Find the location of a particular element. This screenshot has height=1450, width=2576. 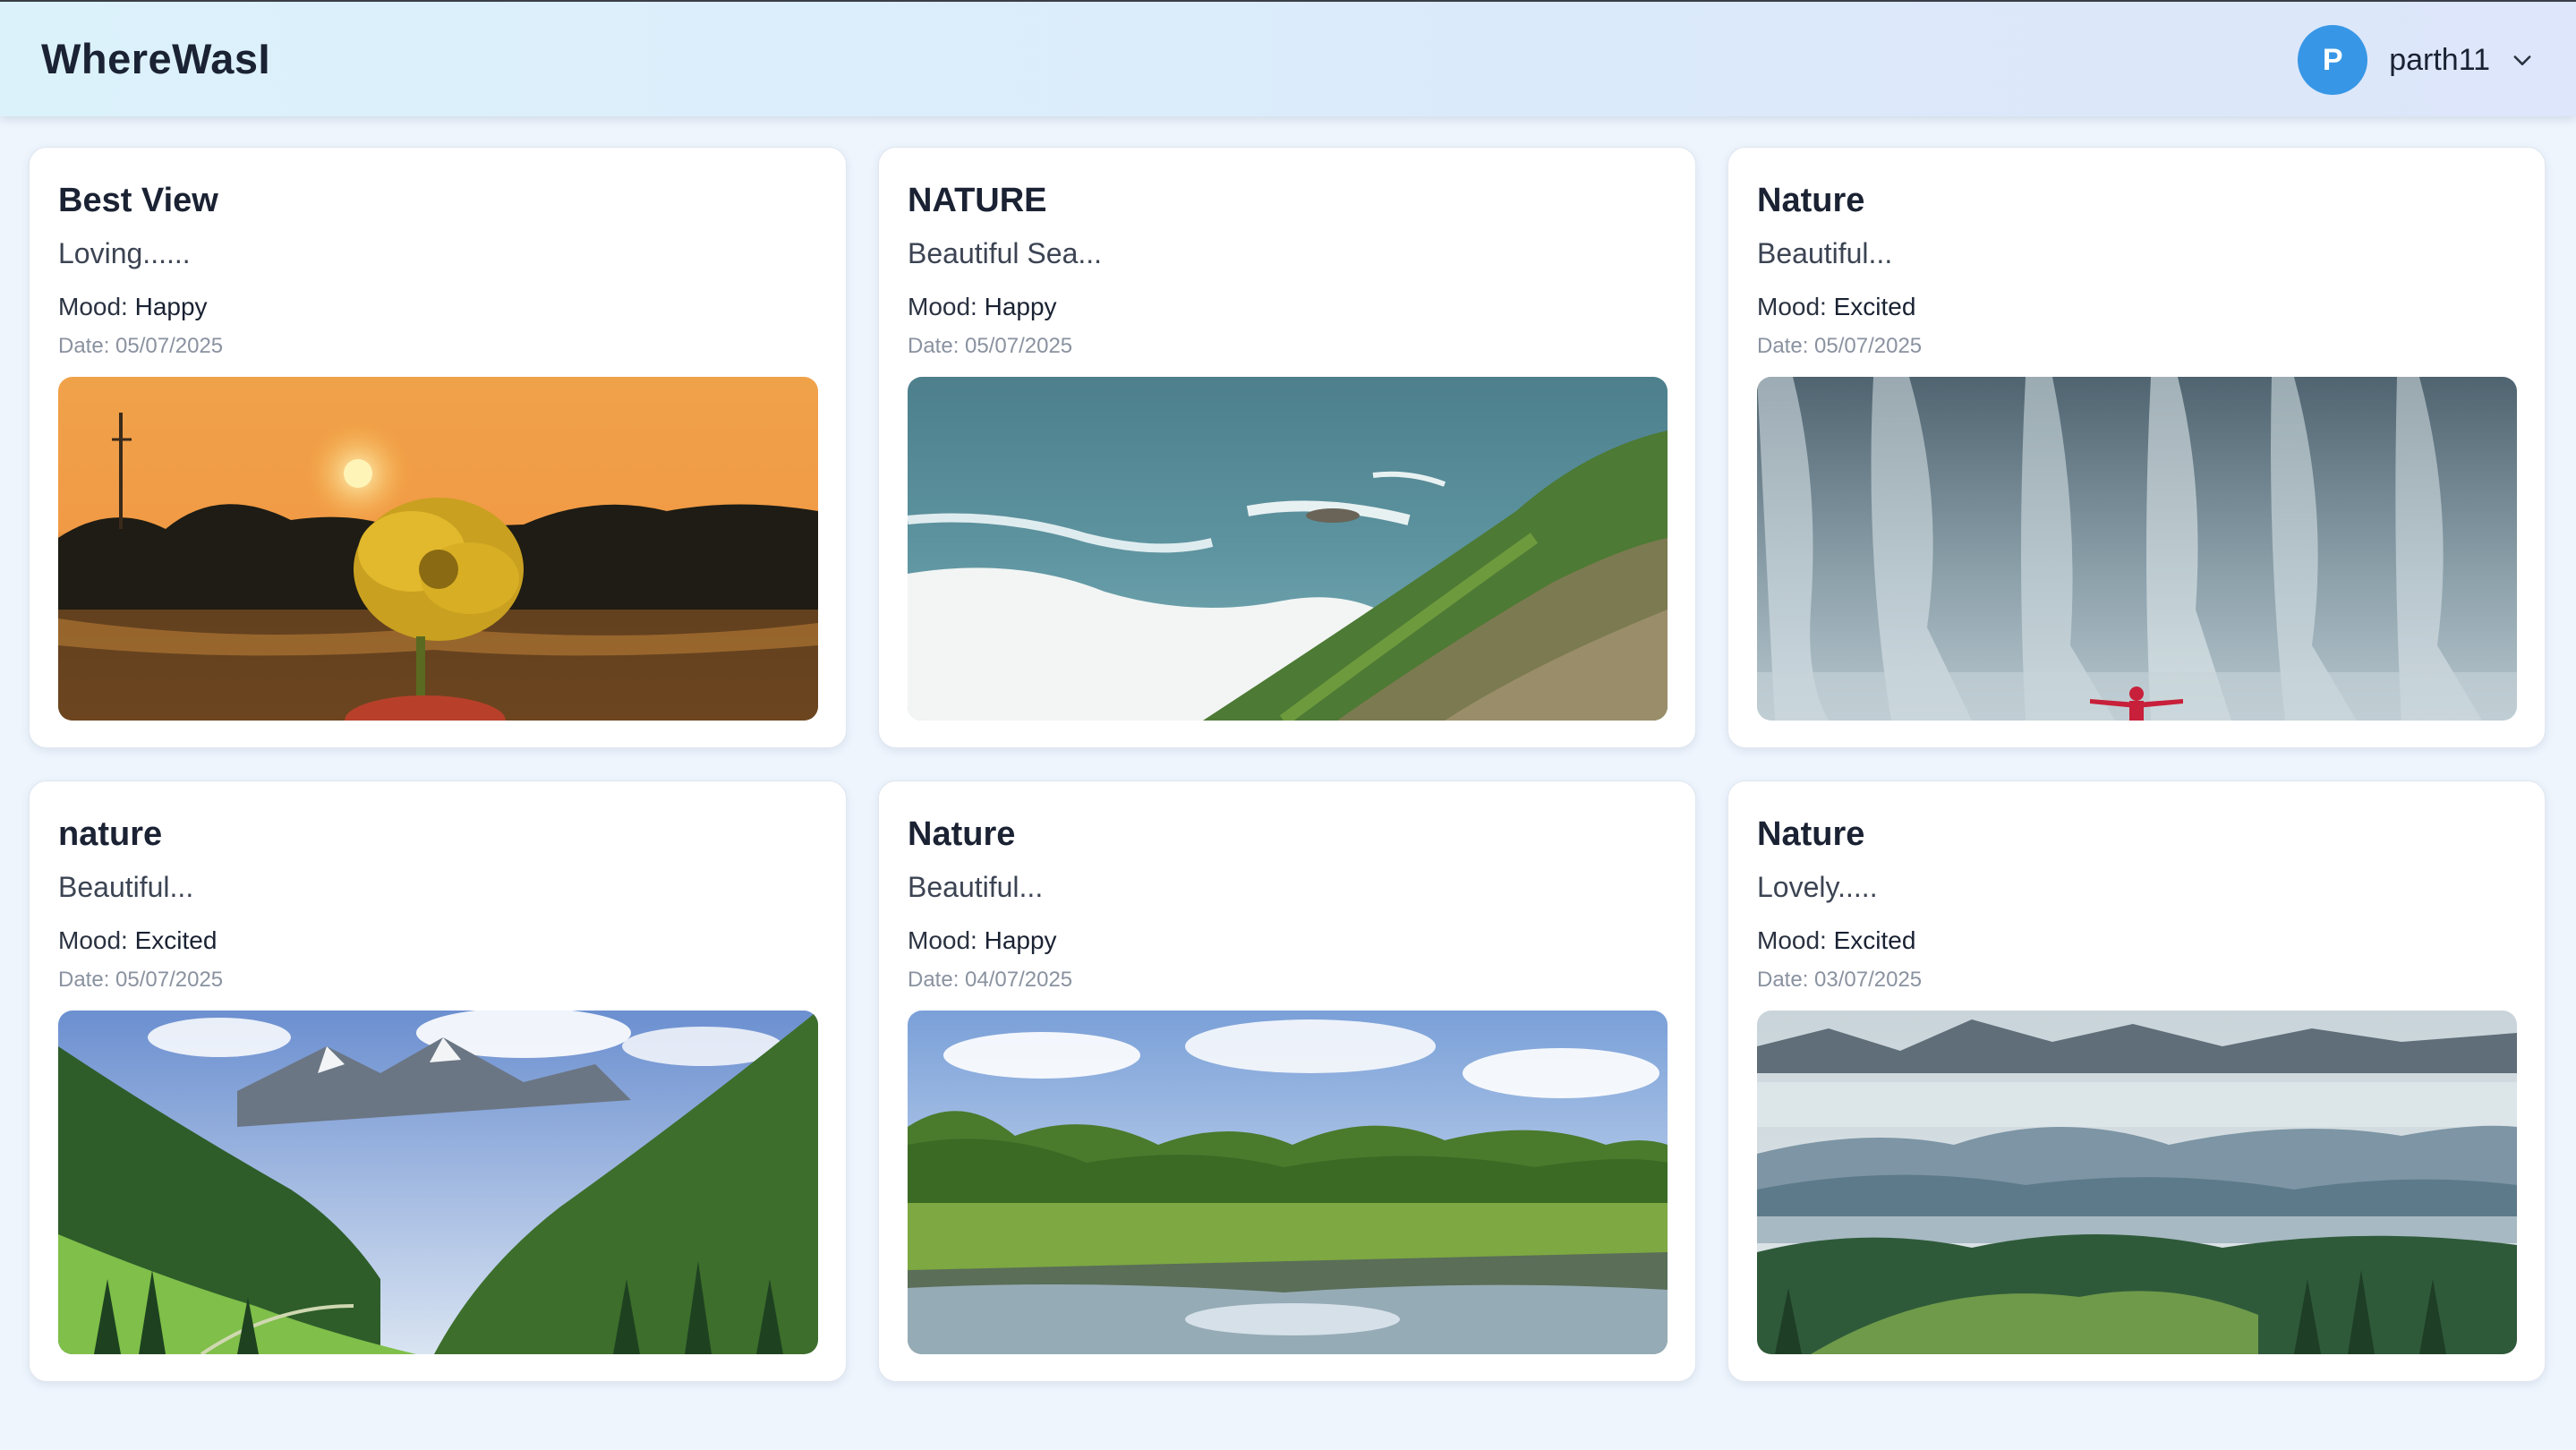

entry-title: Best View is located at coordinates (138, 200).